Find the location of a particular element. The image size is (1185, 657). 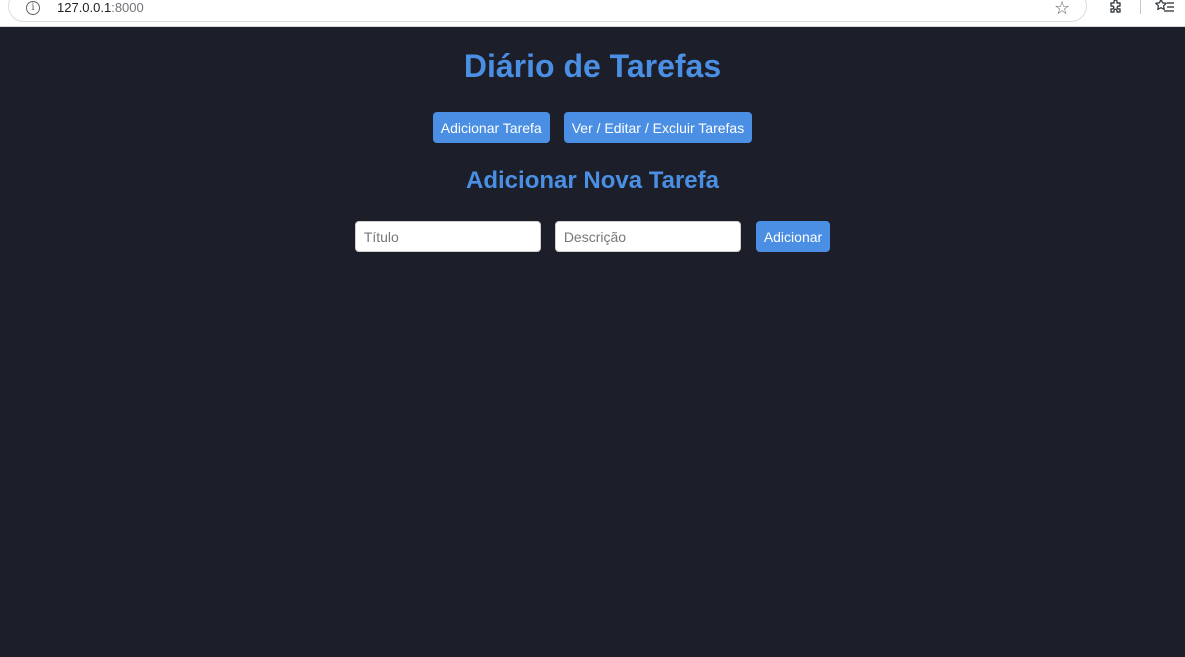

star-icon: ☆ is located at coordinates (1062, 8).